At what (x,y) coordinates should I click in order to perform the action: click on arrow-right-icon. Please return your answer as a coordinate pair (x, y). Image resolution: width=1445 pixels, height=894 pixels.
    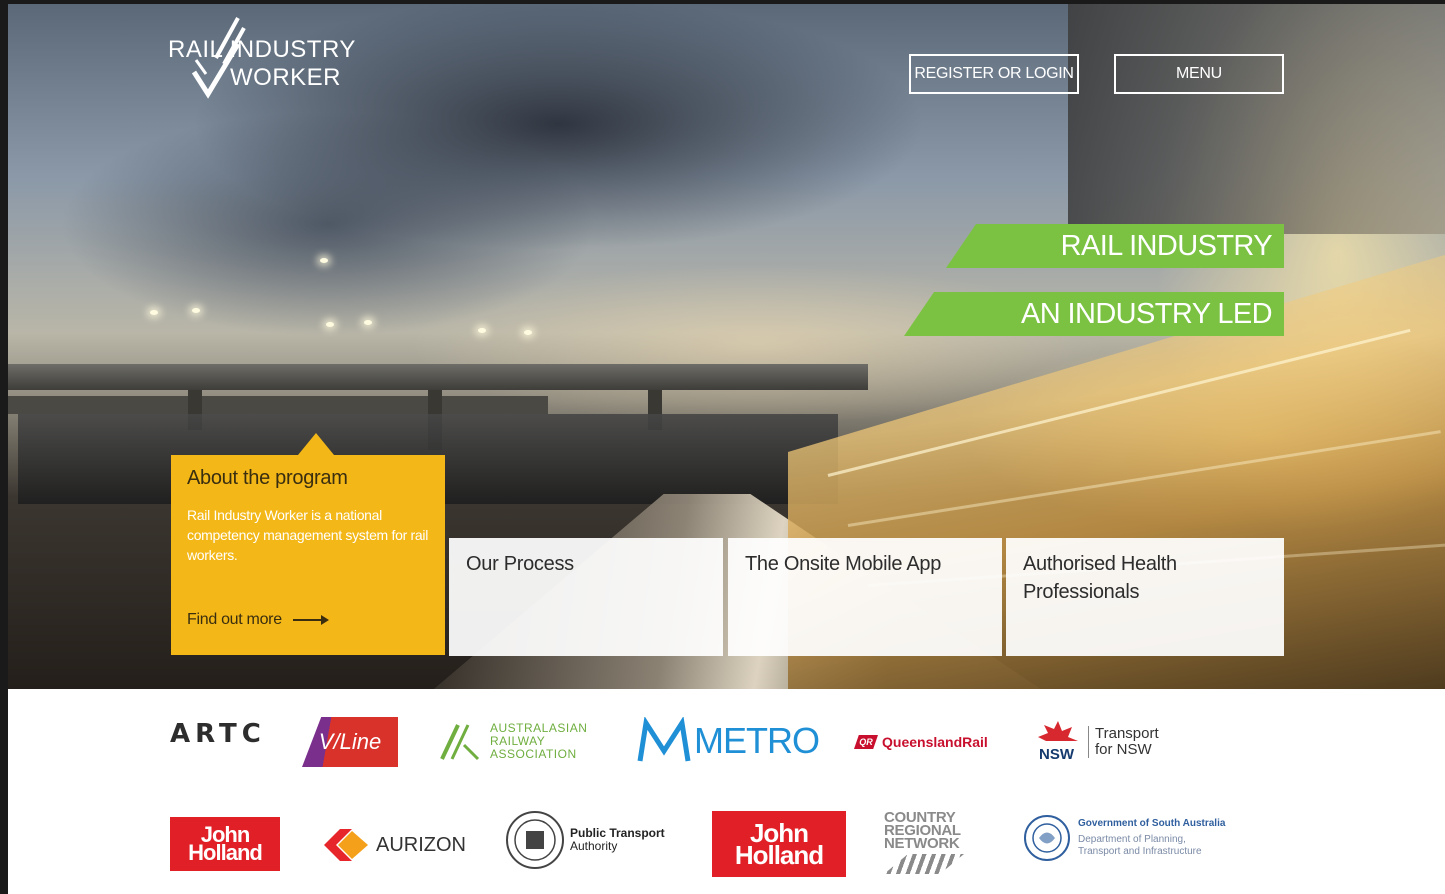
    Looking at the image, I should click on (311, 620).